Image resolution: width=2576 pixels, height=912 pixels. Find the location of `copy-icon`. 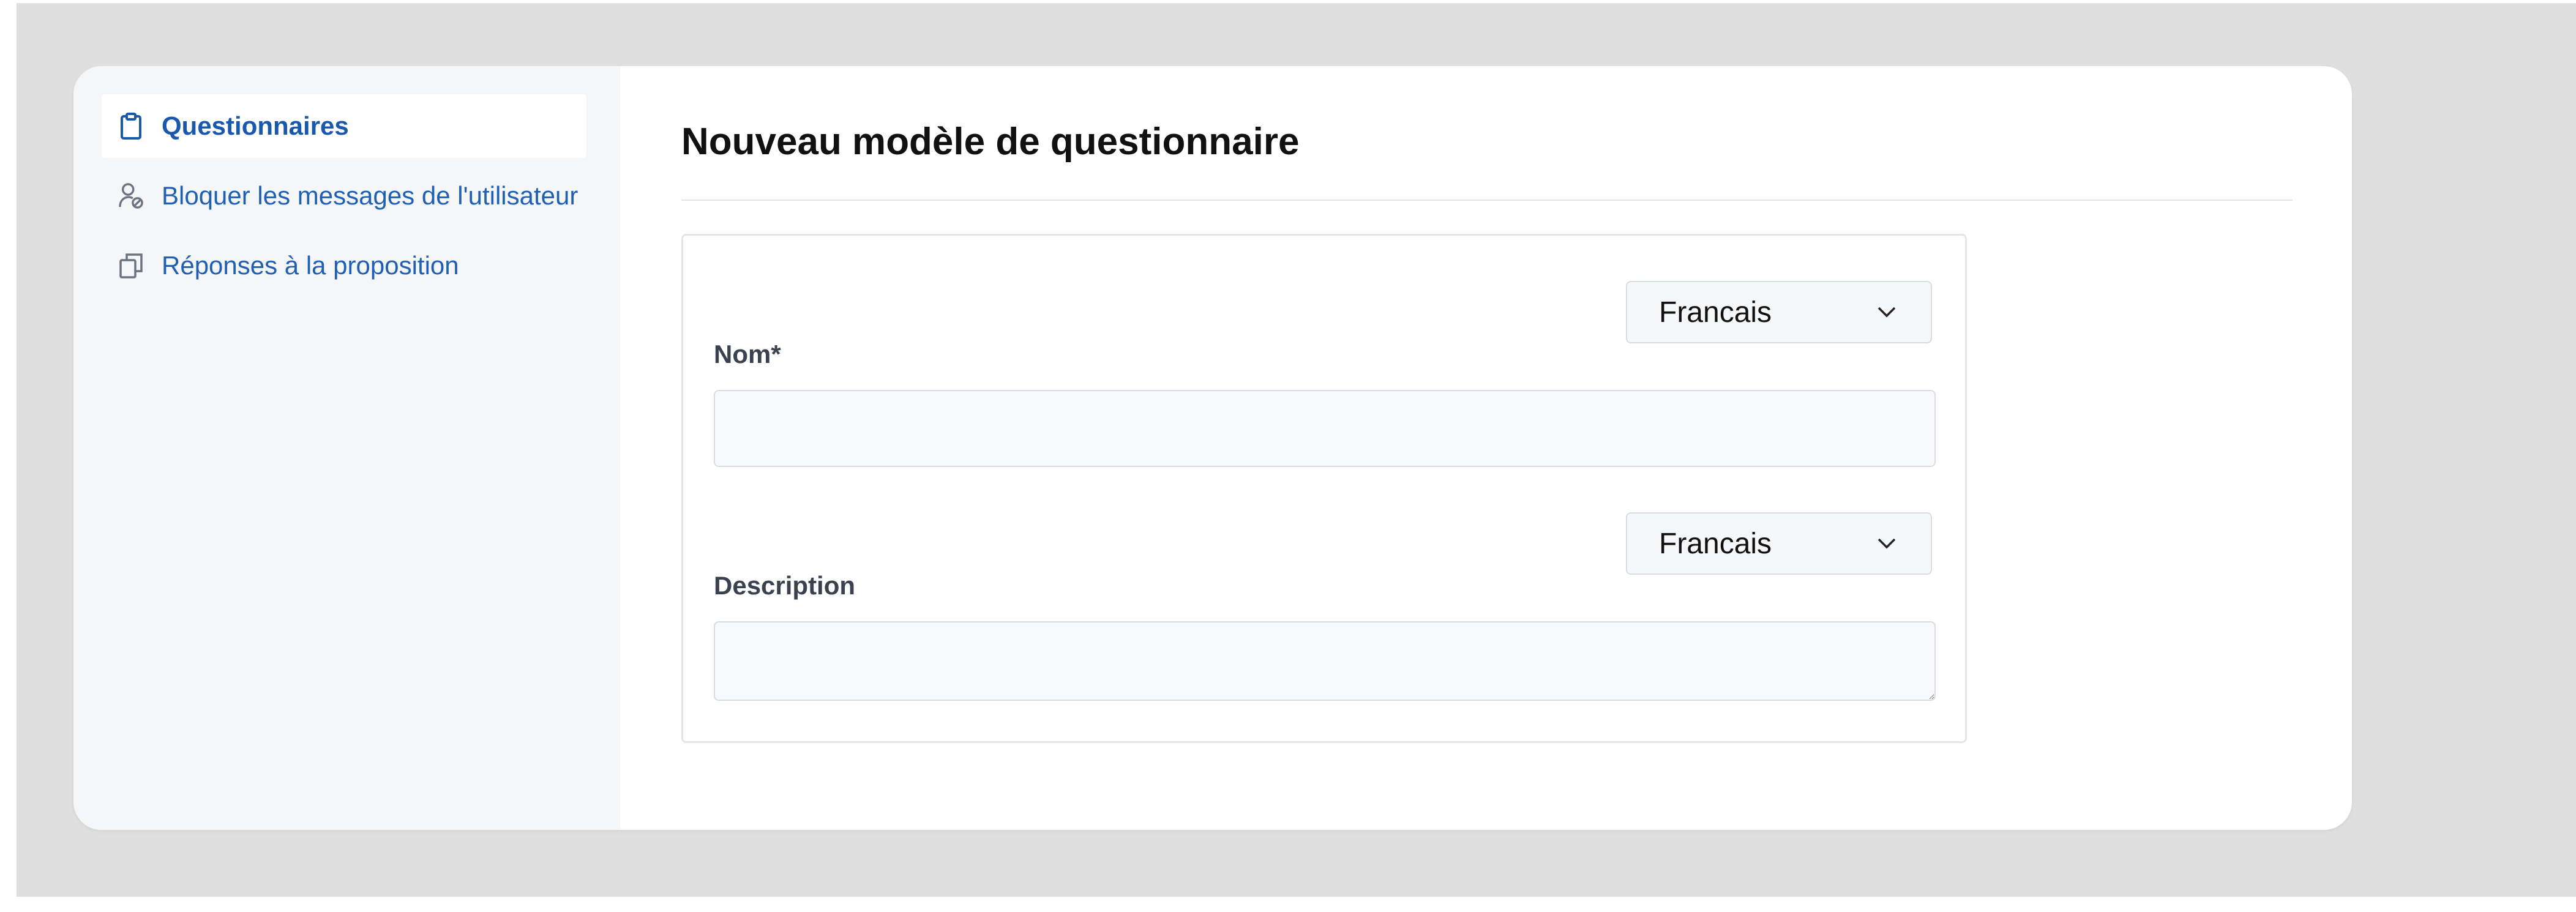

copy-icon is located at coordinates (131, 266).